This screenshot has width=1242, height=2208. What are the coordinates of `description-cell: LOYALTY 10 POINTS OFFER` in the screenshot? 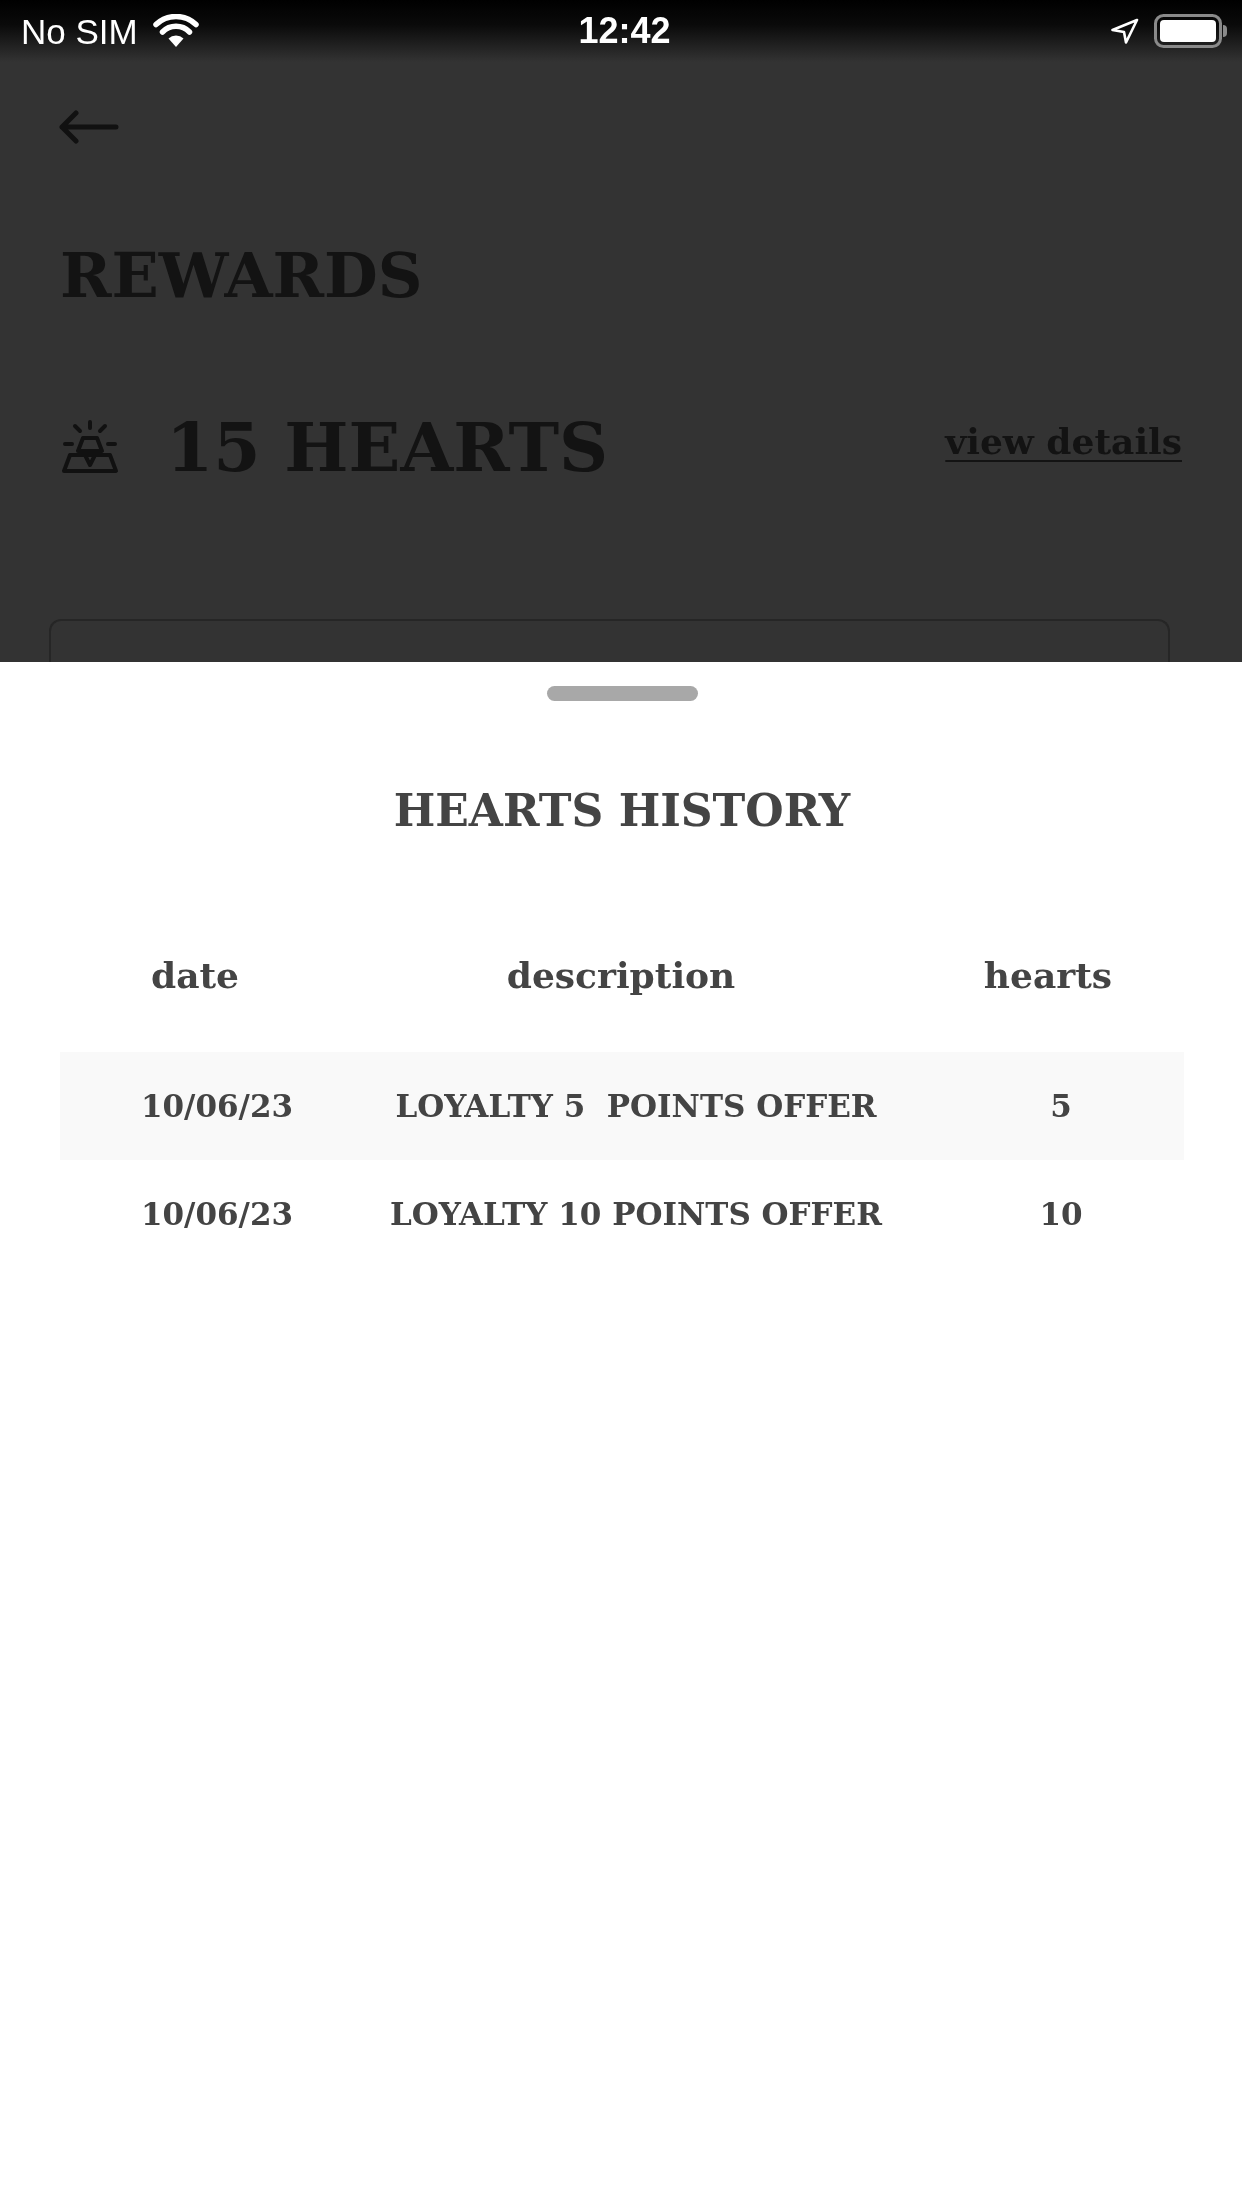 It's located at (636, 1214).